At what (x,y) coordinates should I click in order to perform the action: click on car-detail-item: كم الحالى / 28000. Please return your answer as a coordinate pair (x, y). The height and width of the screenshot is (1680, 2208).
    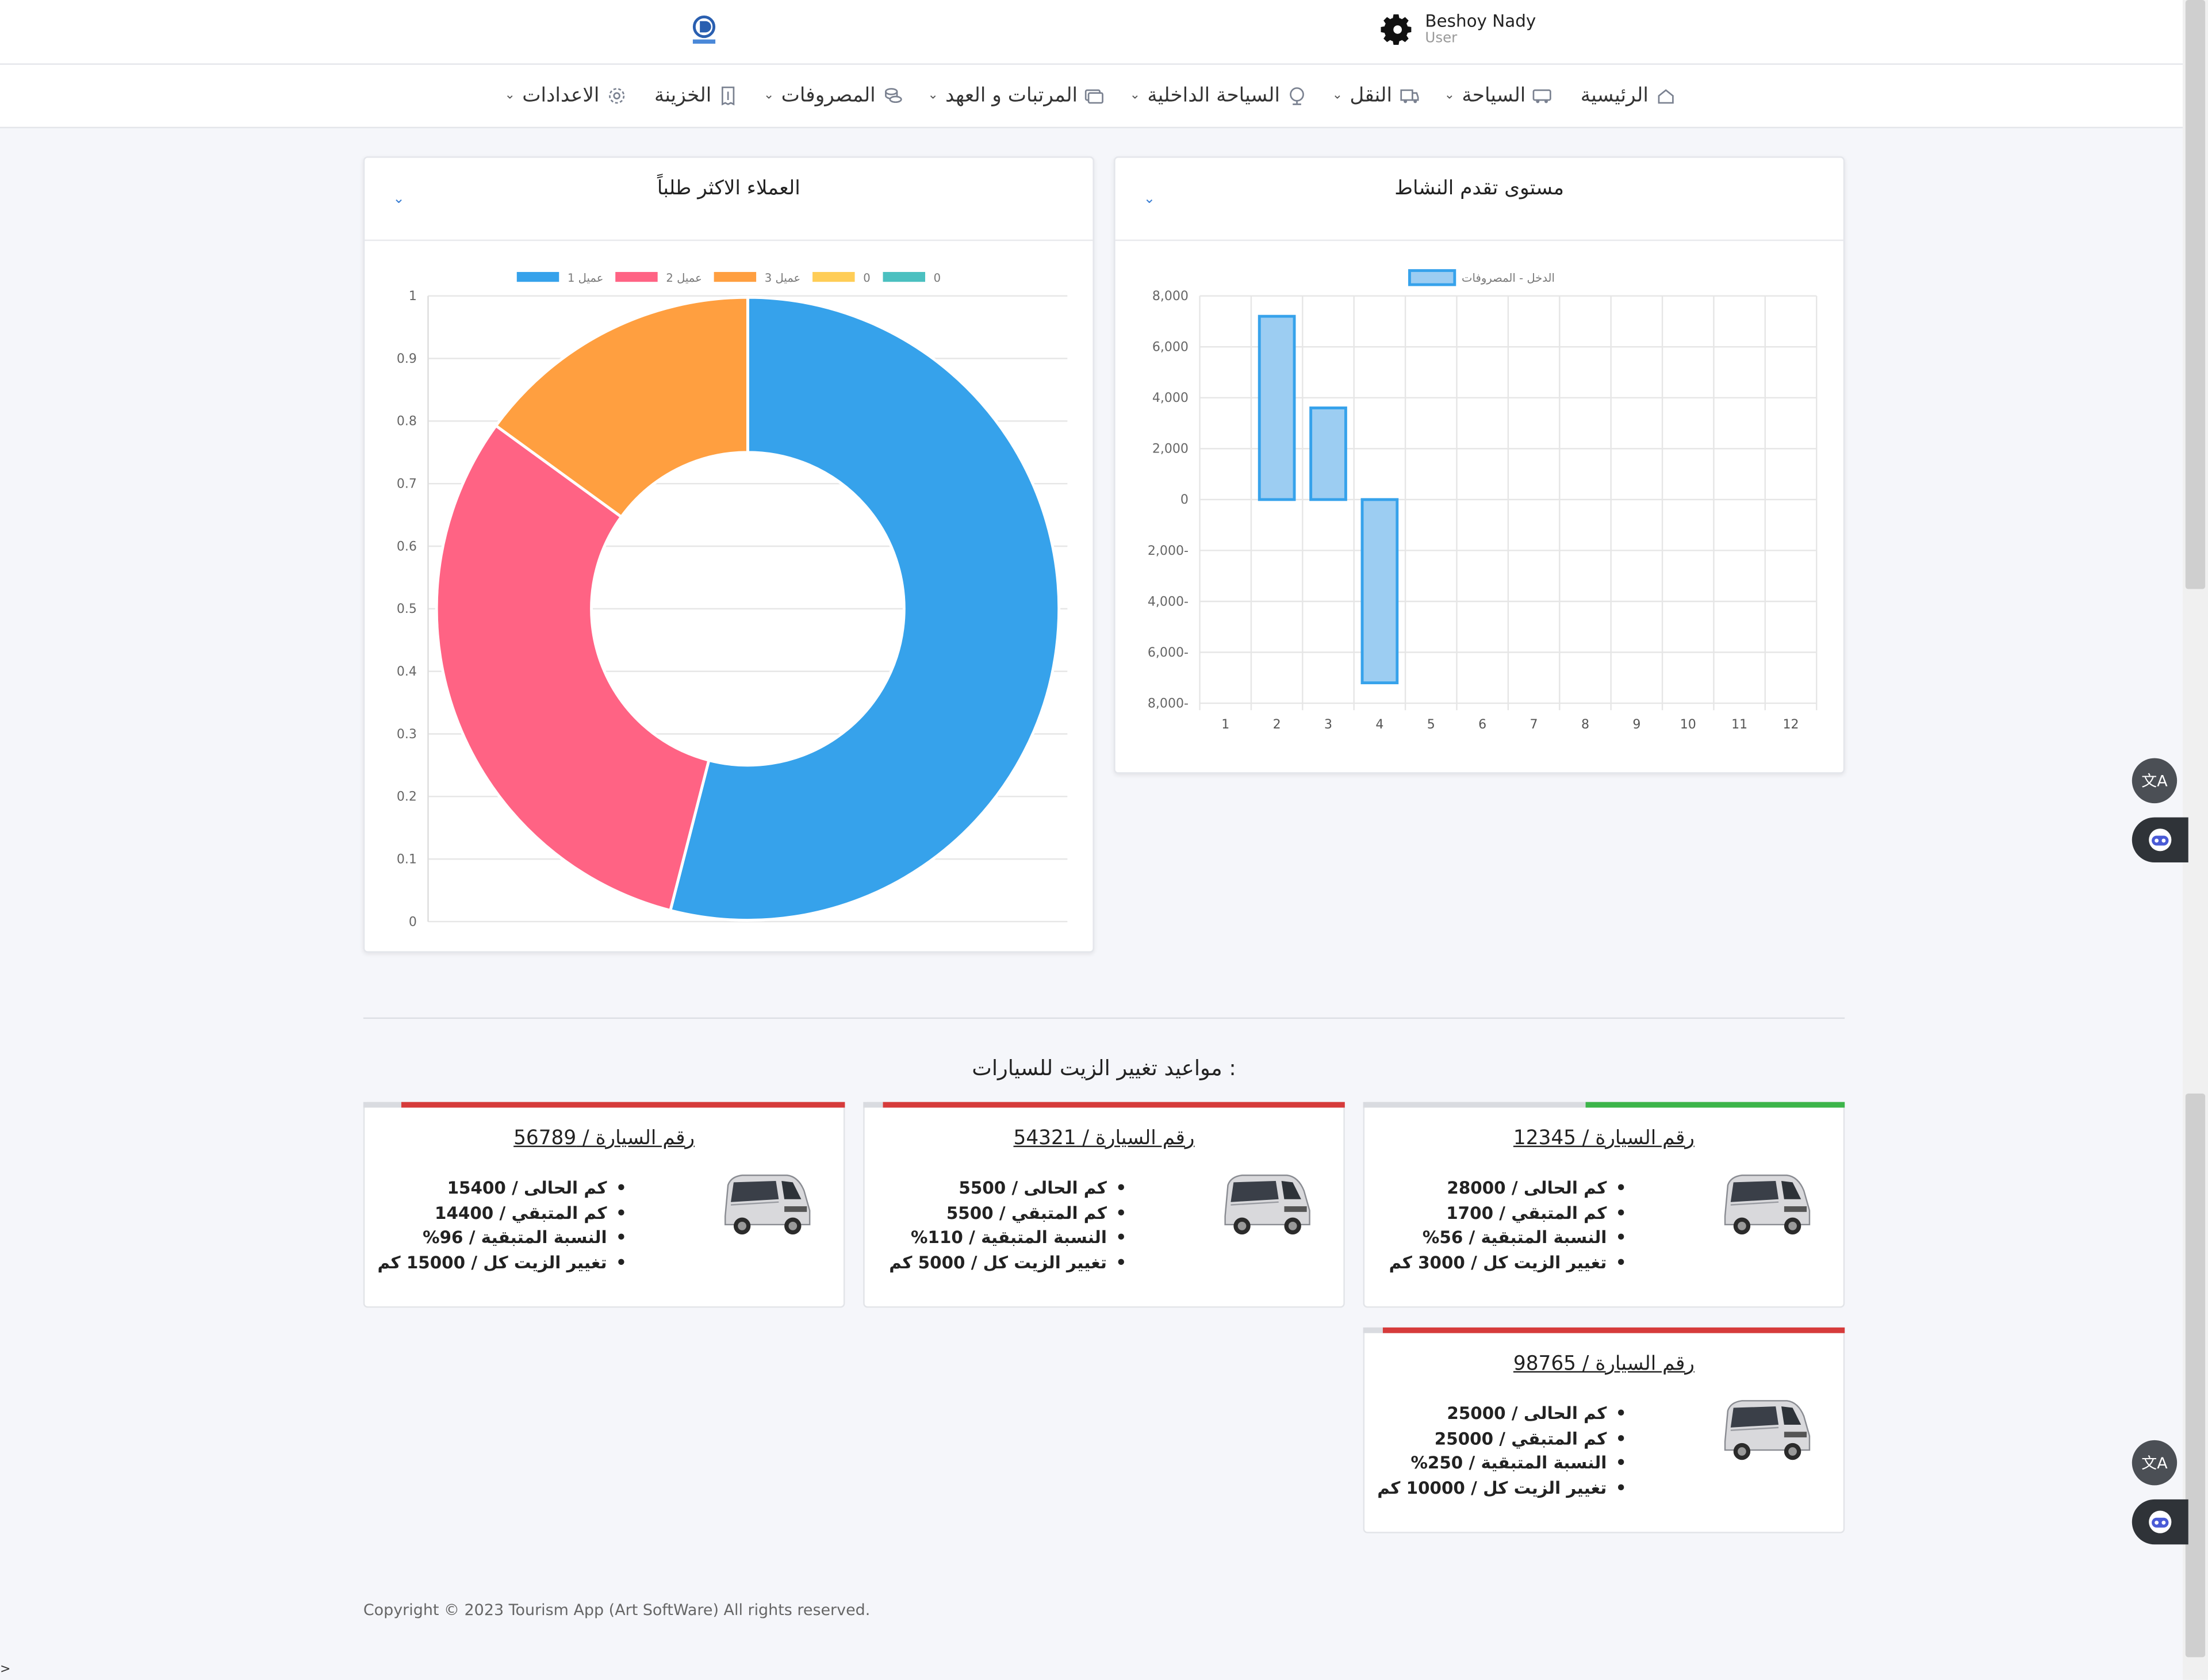
    Looking at the image, I should click on (1508, 1189).